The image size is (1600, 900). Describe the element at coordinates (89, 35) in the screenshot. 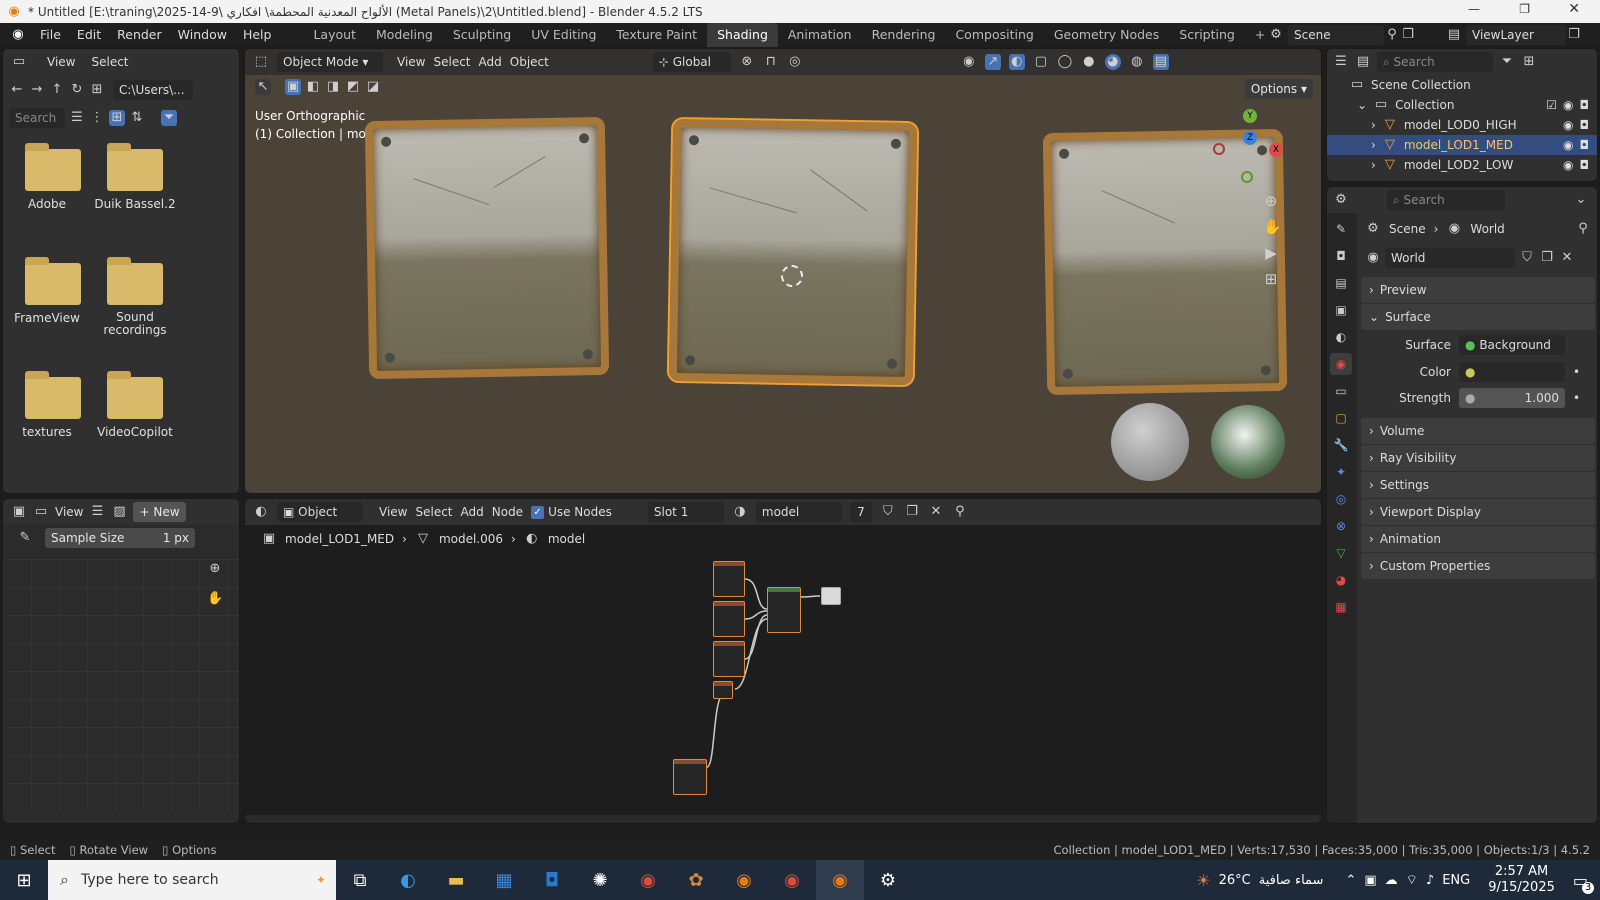

I see `menu-edit: Edit` at that location.